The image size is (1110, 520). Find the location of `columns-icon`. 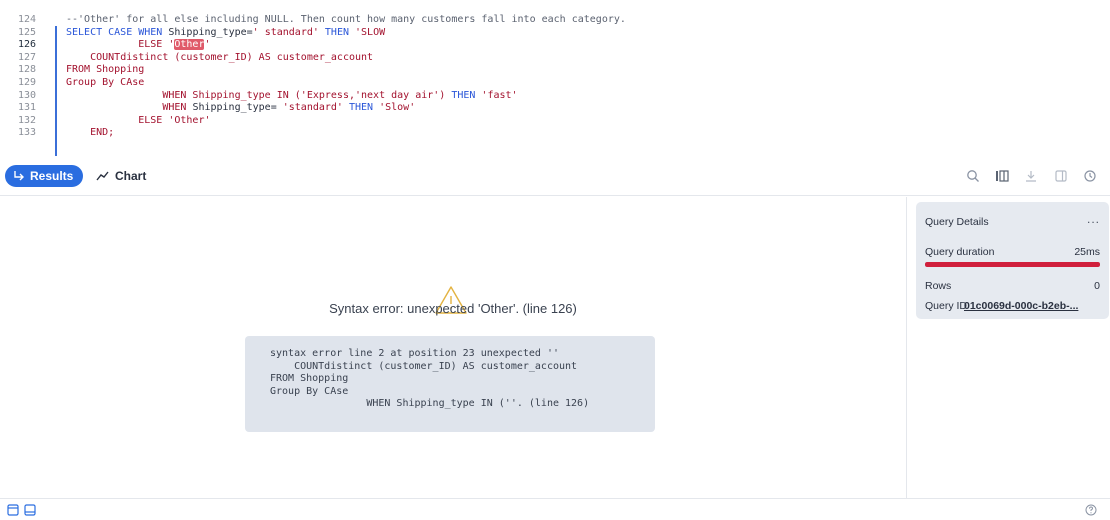

columns-icon is located at coordinates (1002, 176).